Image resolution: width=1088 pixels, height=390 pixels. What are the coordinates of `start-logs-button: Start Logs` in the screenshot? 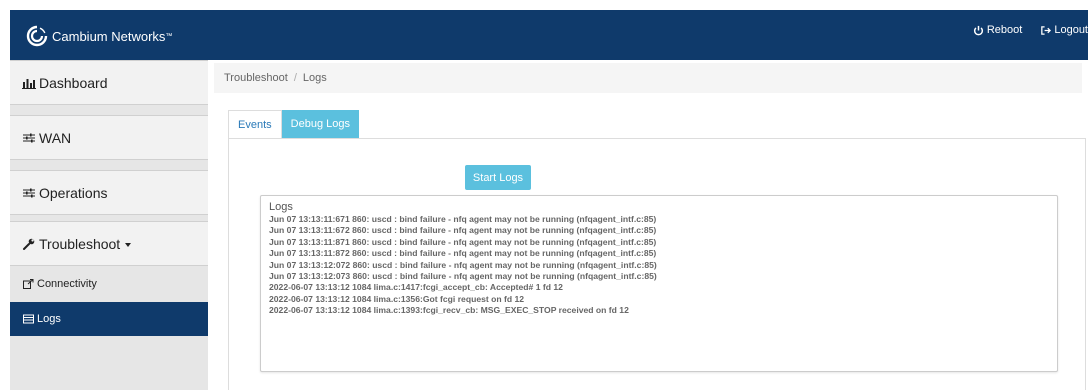 It's located at (498, 177).